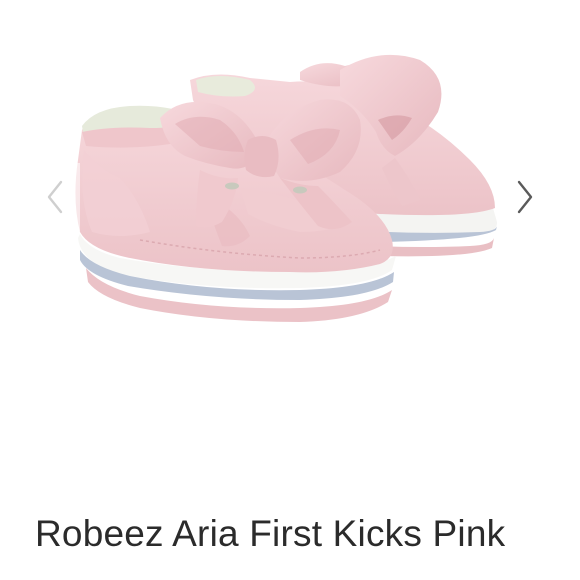 The image size is (580, 580). Describe the element at coordinates (270, 533) in the screenshot. I see `product-title: Robeez Aria First Kicks Pink` at that location.